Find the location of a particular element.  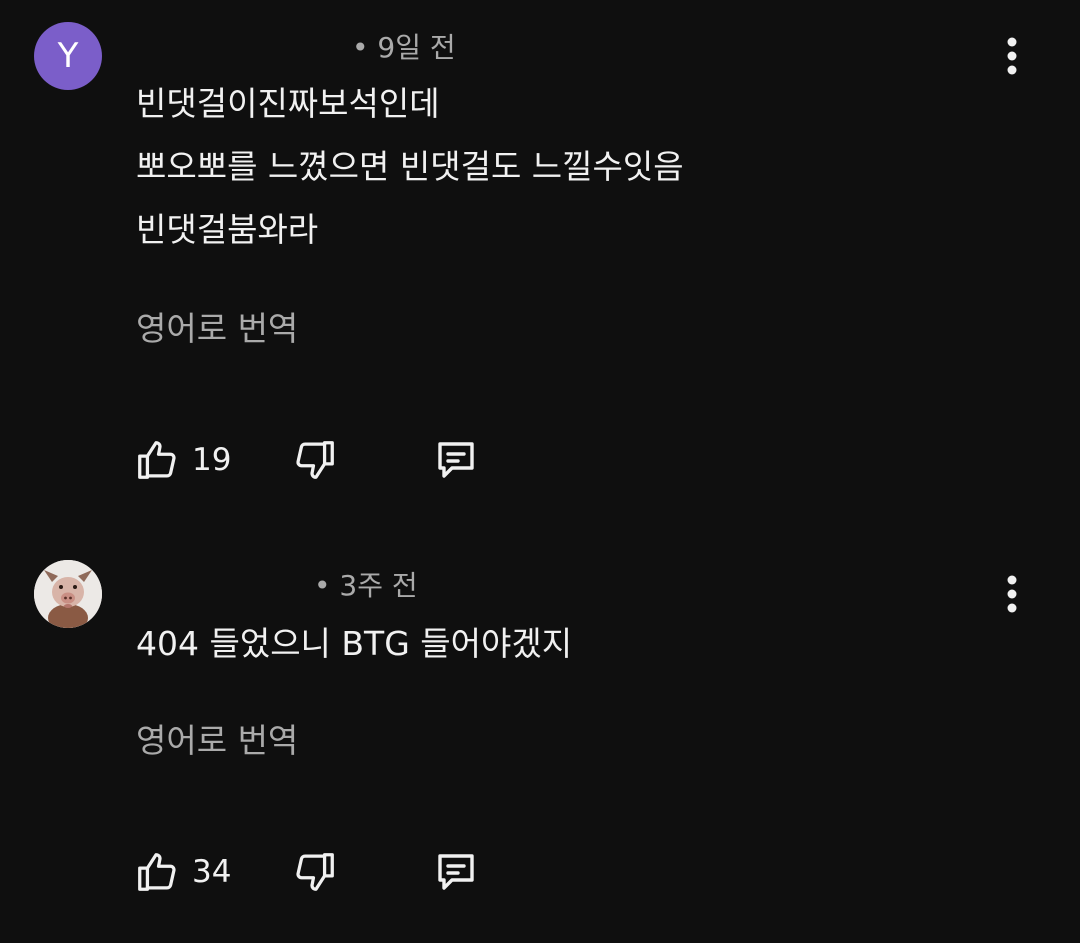

comment-line: 빈댓걸이진짜보석인데 is located at coordinates (288, 103).